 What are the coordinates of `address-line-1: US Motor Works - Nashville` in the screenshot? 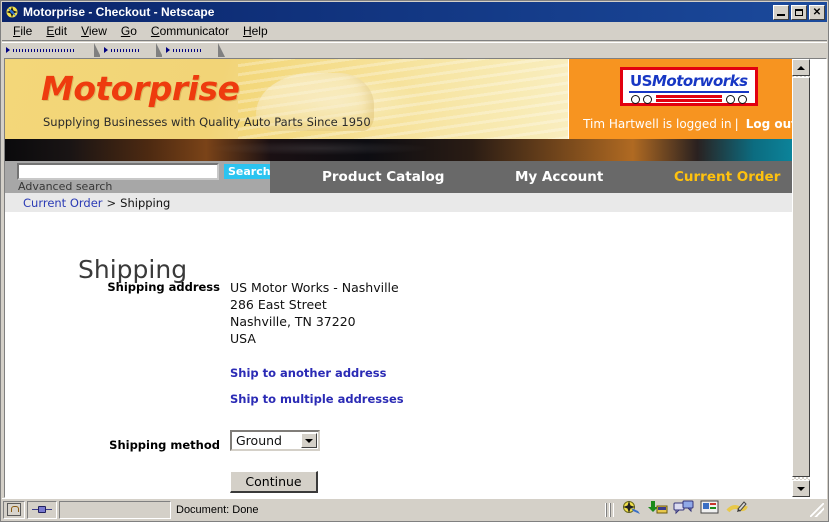 It's located at (314, 287).